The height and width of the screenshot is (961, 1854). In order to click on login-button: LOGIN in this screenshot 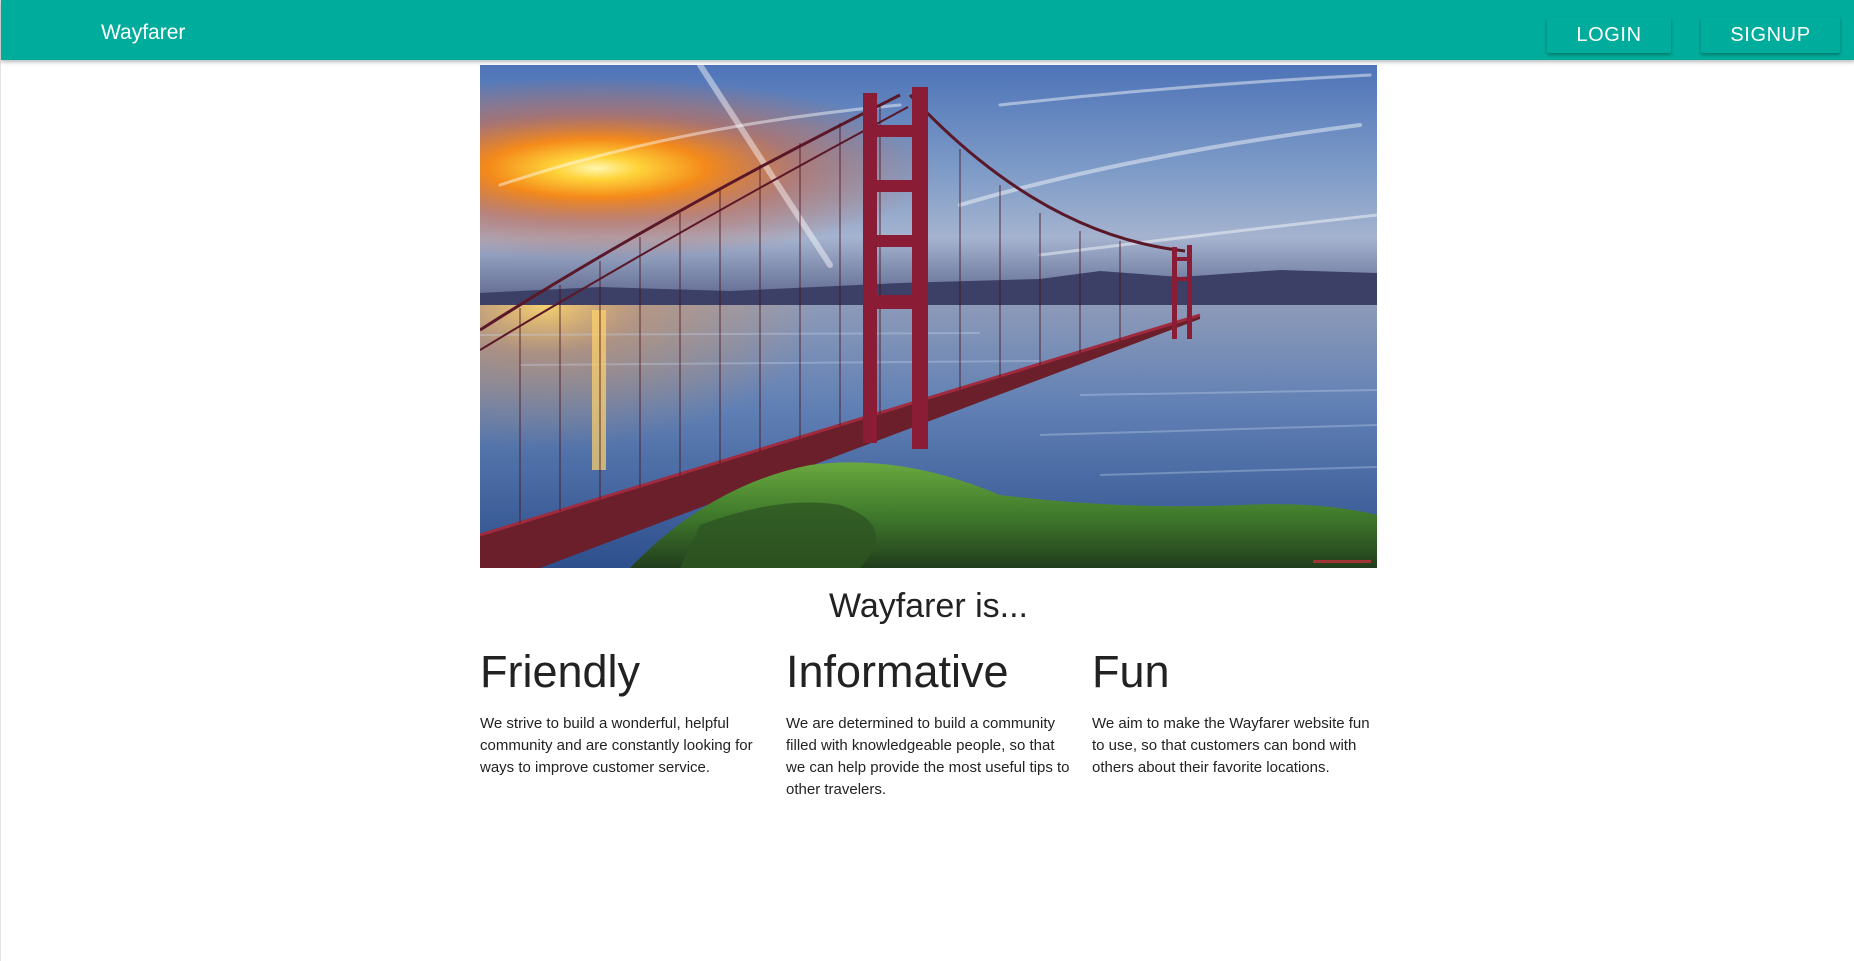, I will do `click(1609, 35)`.